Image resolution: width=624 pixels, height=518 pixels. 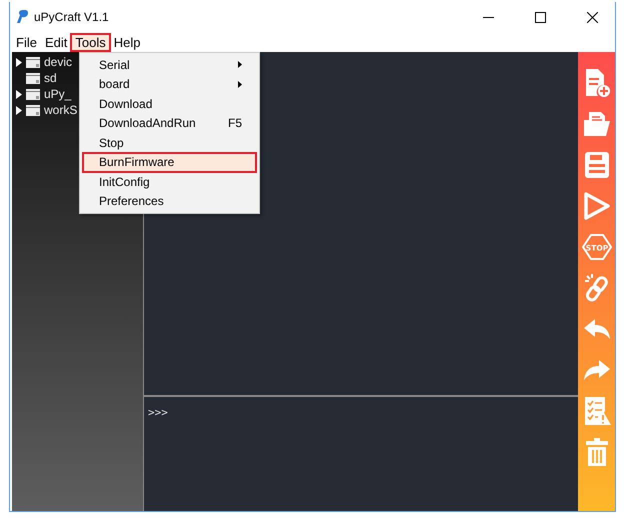 What do you see at coordinates (596, 369) in the screenshot?
I see `redo-arrow-icon` at bounding box center [596, 369].